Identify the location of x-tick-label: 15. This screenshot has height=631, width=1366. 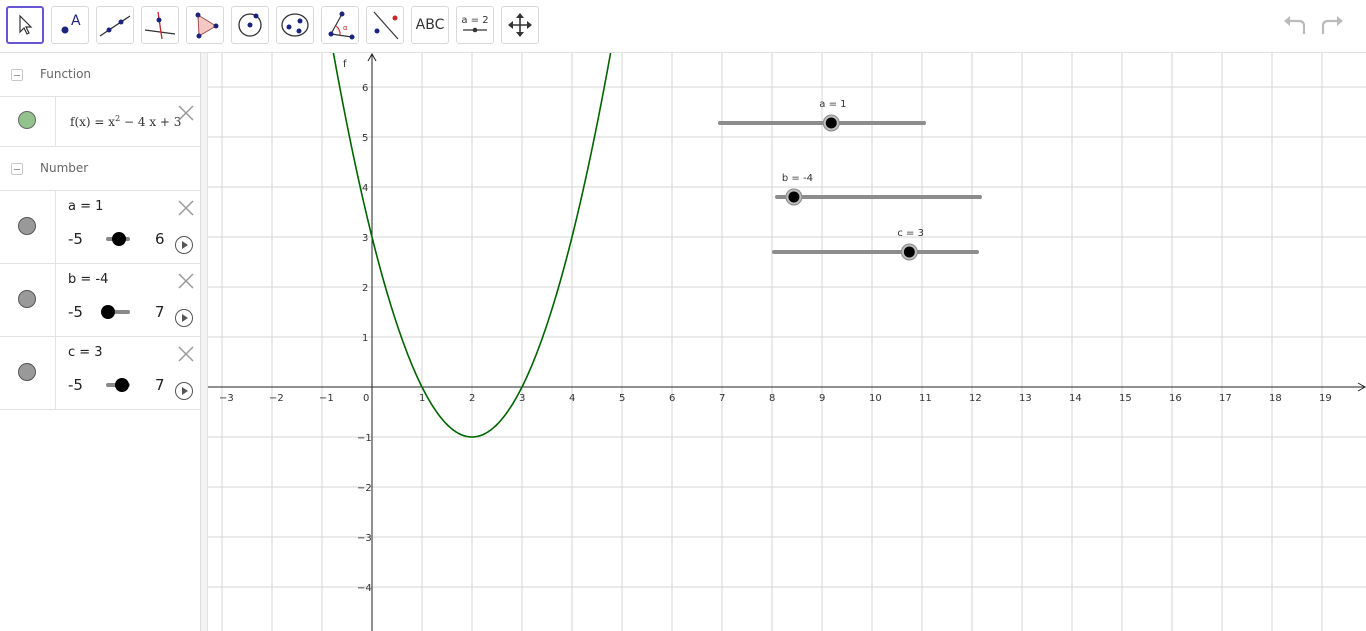
(1125, 398).